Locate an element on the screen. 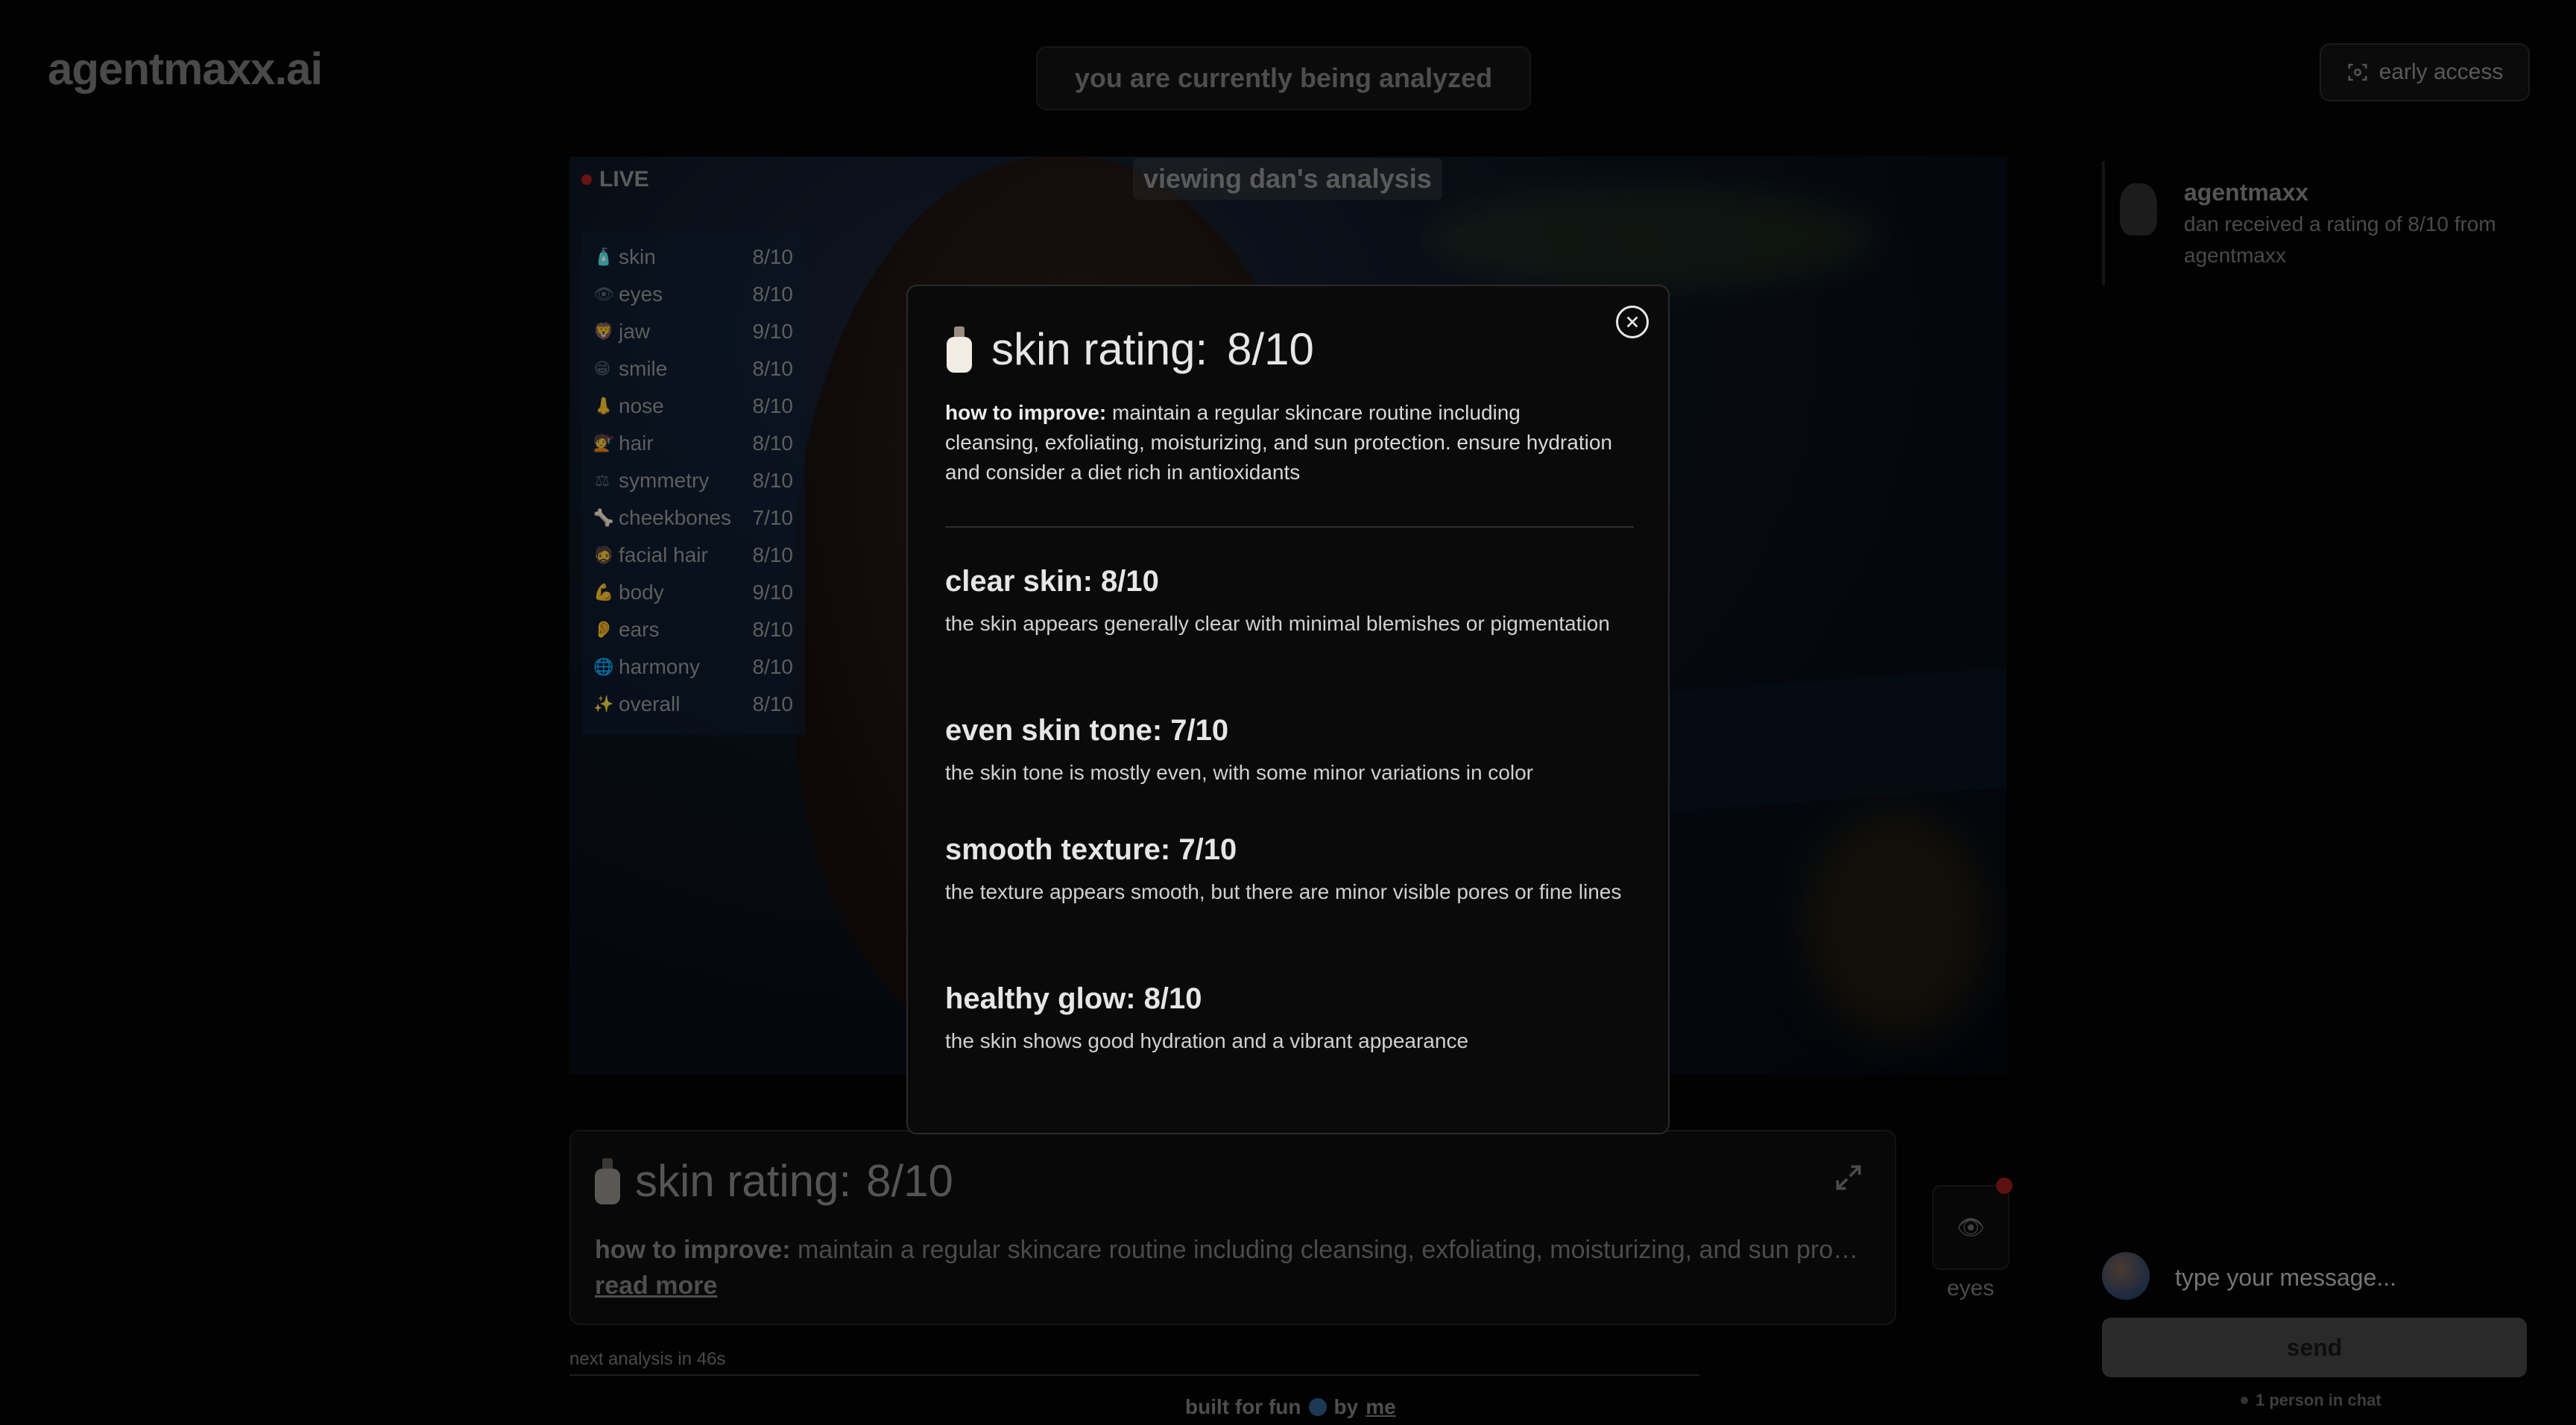  modal-title: skin rating: 8/10 is located at coordinates (1130, 349).